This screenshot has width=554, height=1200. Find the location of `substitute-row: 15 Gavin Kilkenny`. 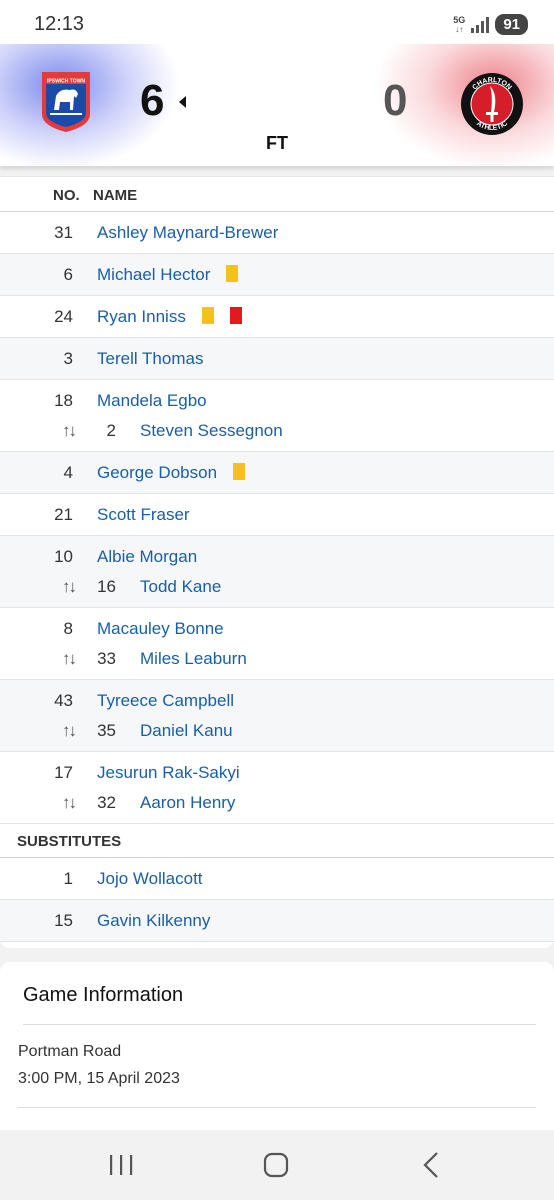

substitute-row: 15 Gavin Kilkenny is located at coordinates (277, 921).